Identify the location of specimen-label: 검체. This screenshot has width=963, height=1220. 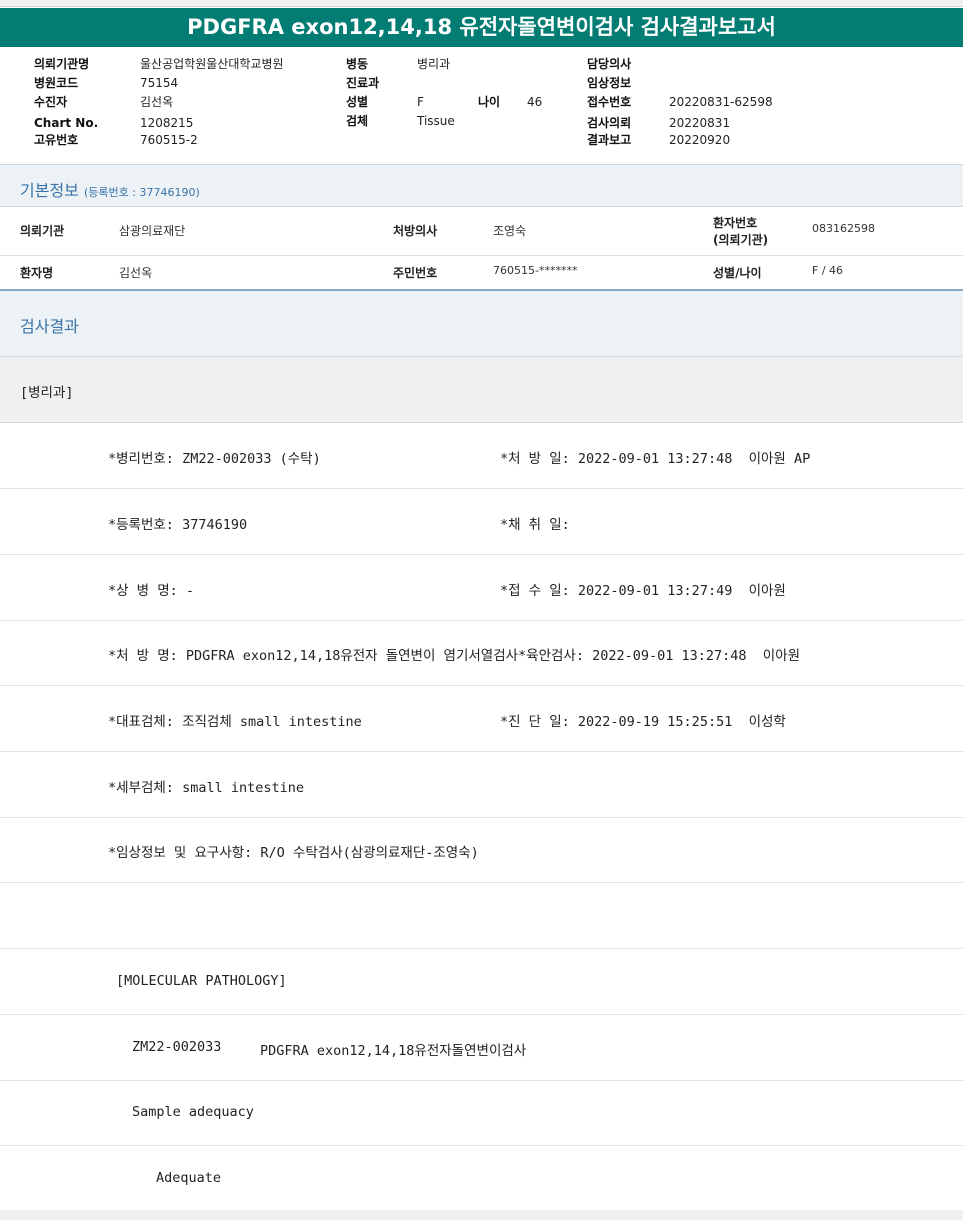
(357, 121).